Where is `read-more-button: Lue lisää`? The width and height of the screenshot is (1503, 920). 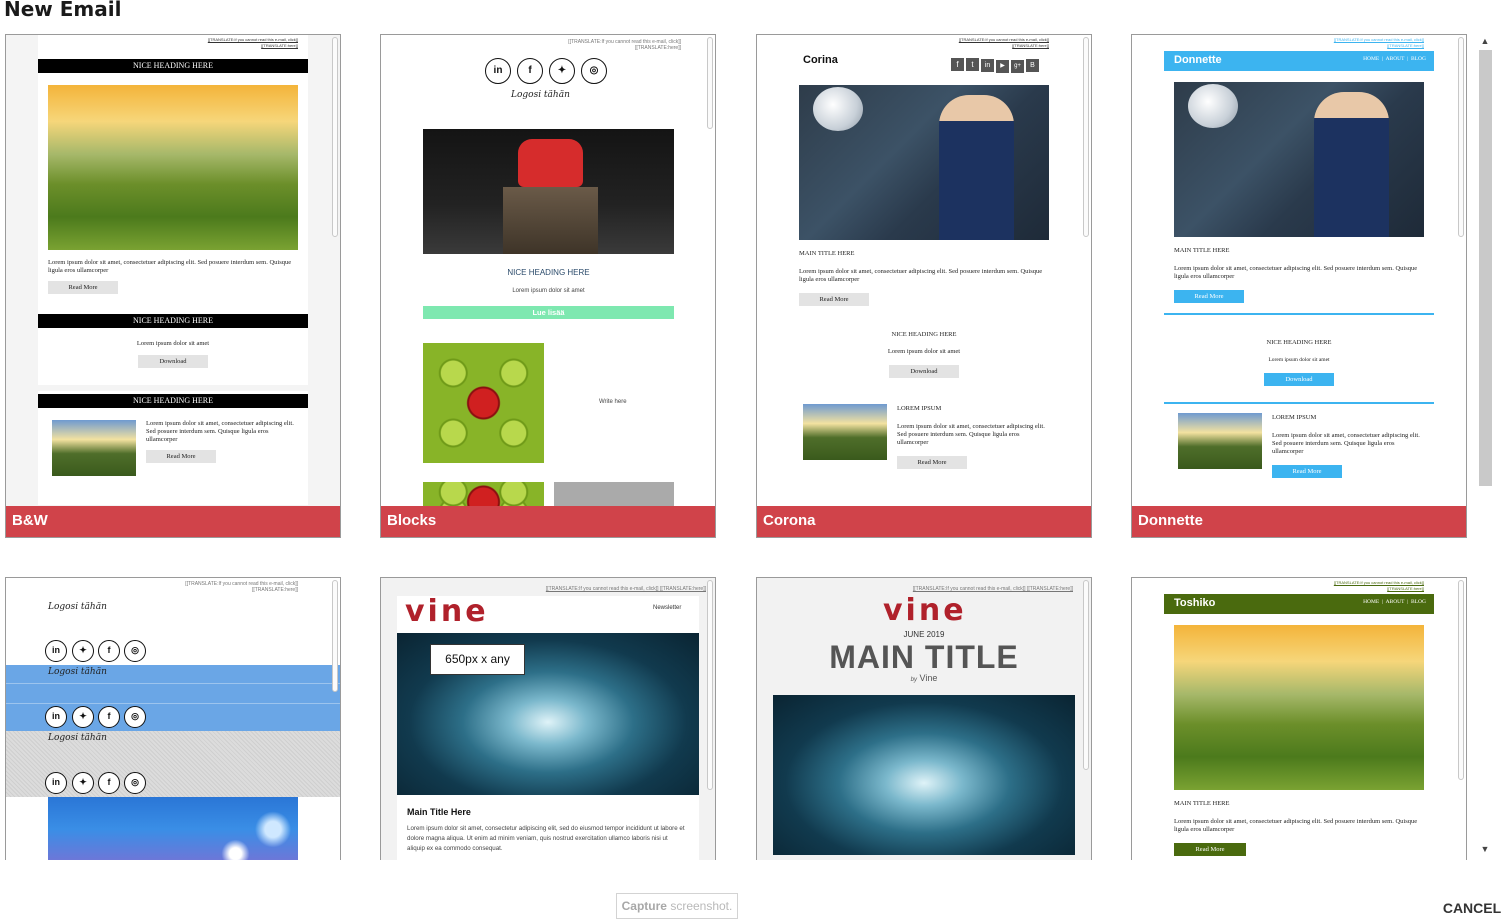
read-more-button: Lue lisää is located at coordinates (548, 312).